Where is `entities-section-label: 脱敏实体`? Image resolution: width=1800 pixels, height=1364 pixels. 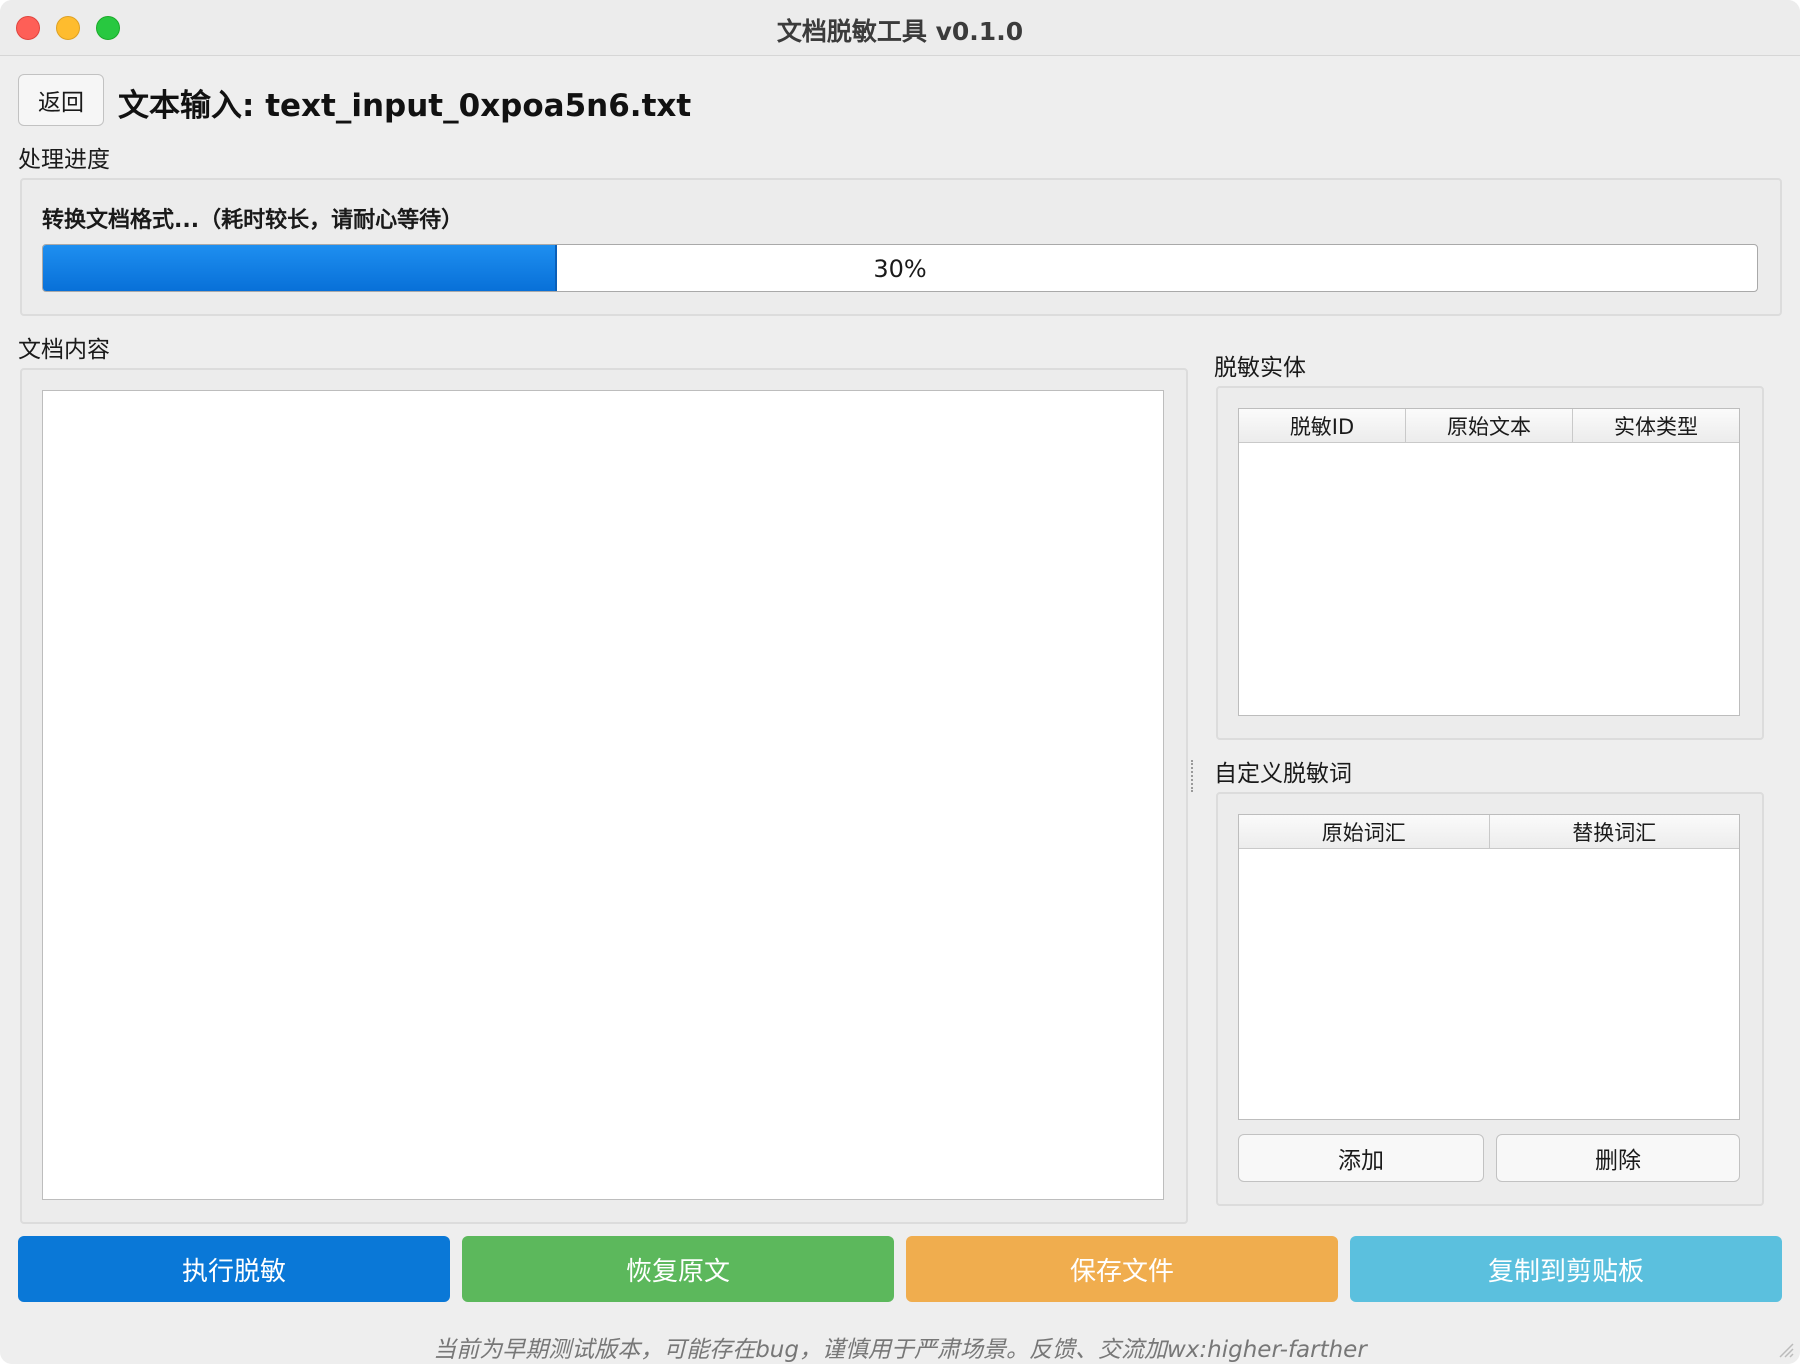 entities-section-label: 脱敏实体 is located at coordinates (1260, 368).